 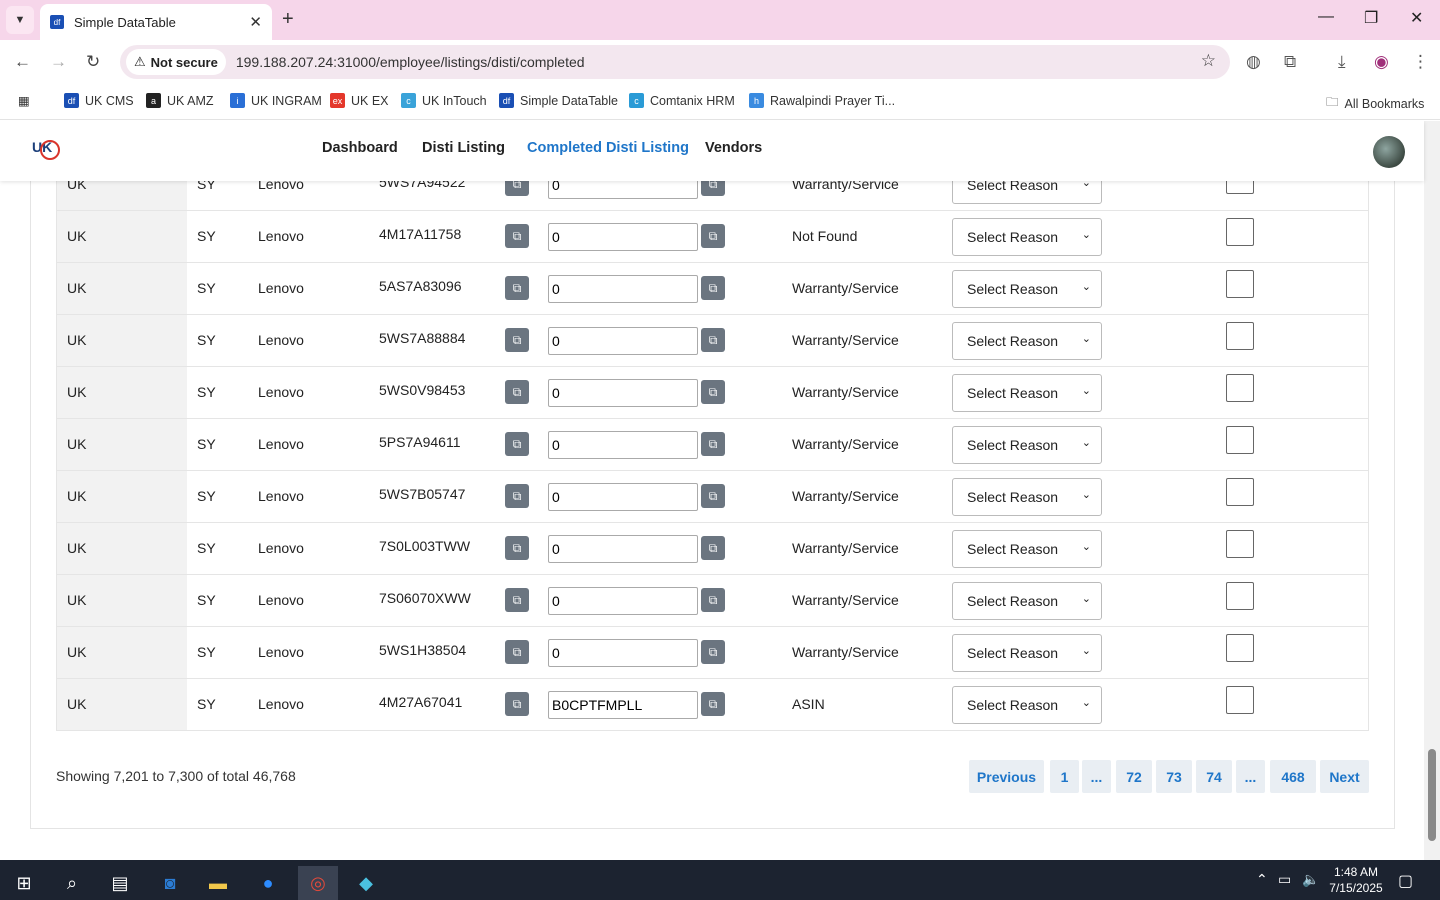 What do you see at coordinates (1371, 18) in the screenshot?
I see `restore-icon: ❐` at bounding box center [1371, 18].